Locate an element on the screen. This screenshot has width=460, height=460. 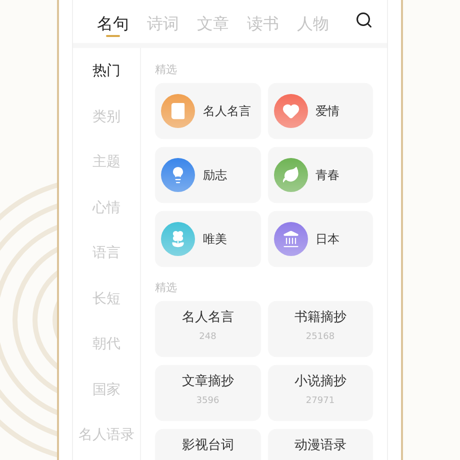
category-label: 唯美 is located at coordinates (215, 239).